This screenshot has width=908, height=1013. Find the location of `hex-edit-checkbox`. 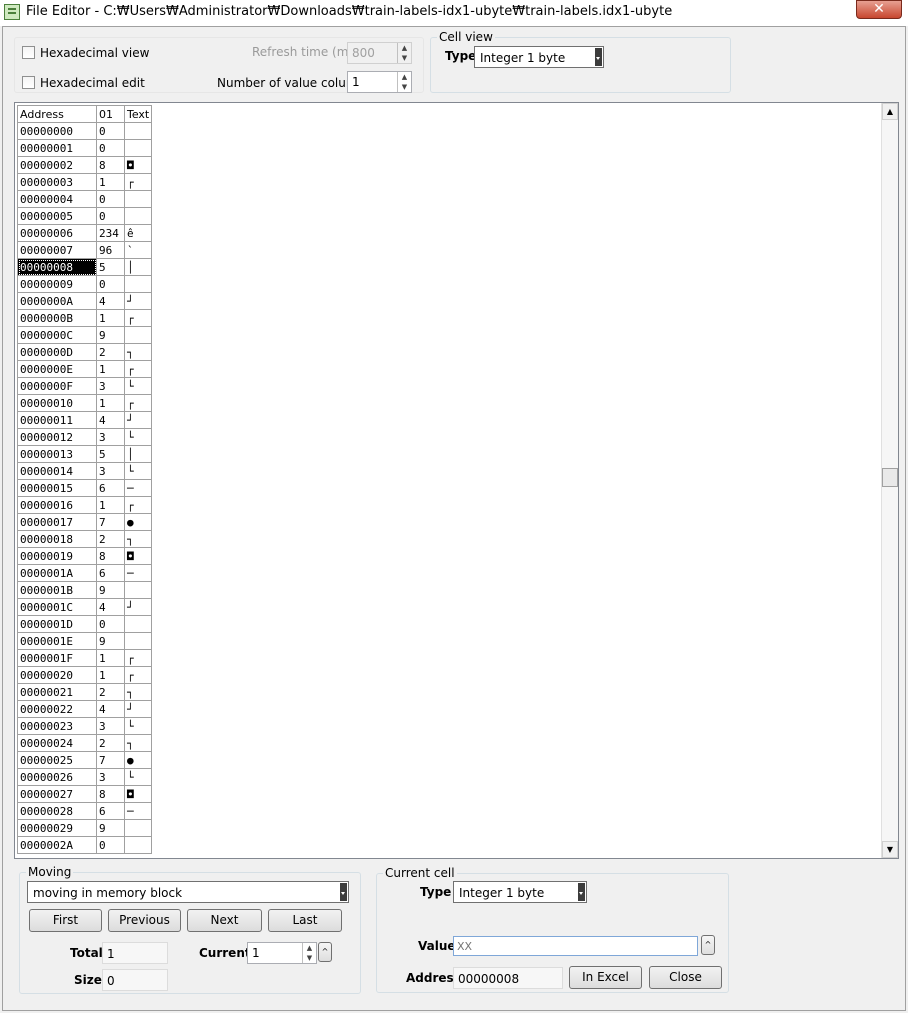

hex-edit-checkbox is located at coordinates (28, 82).